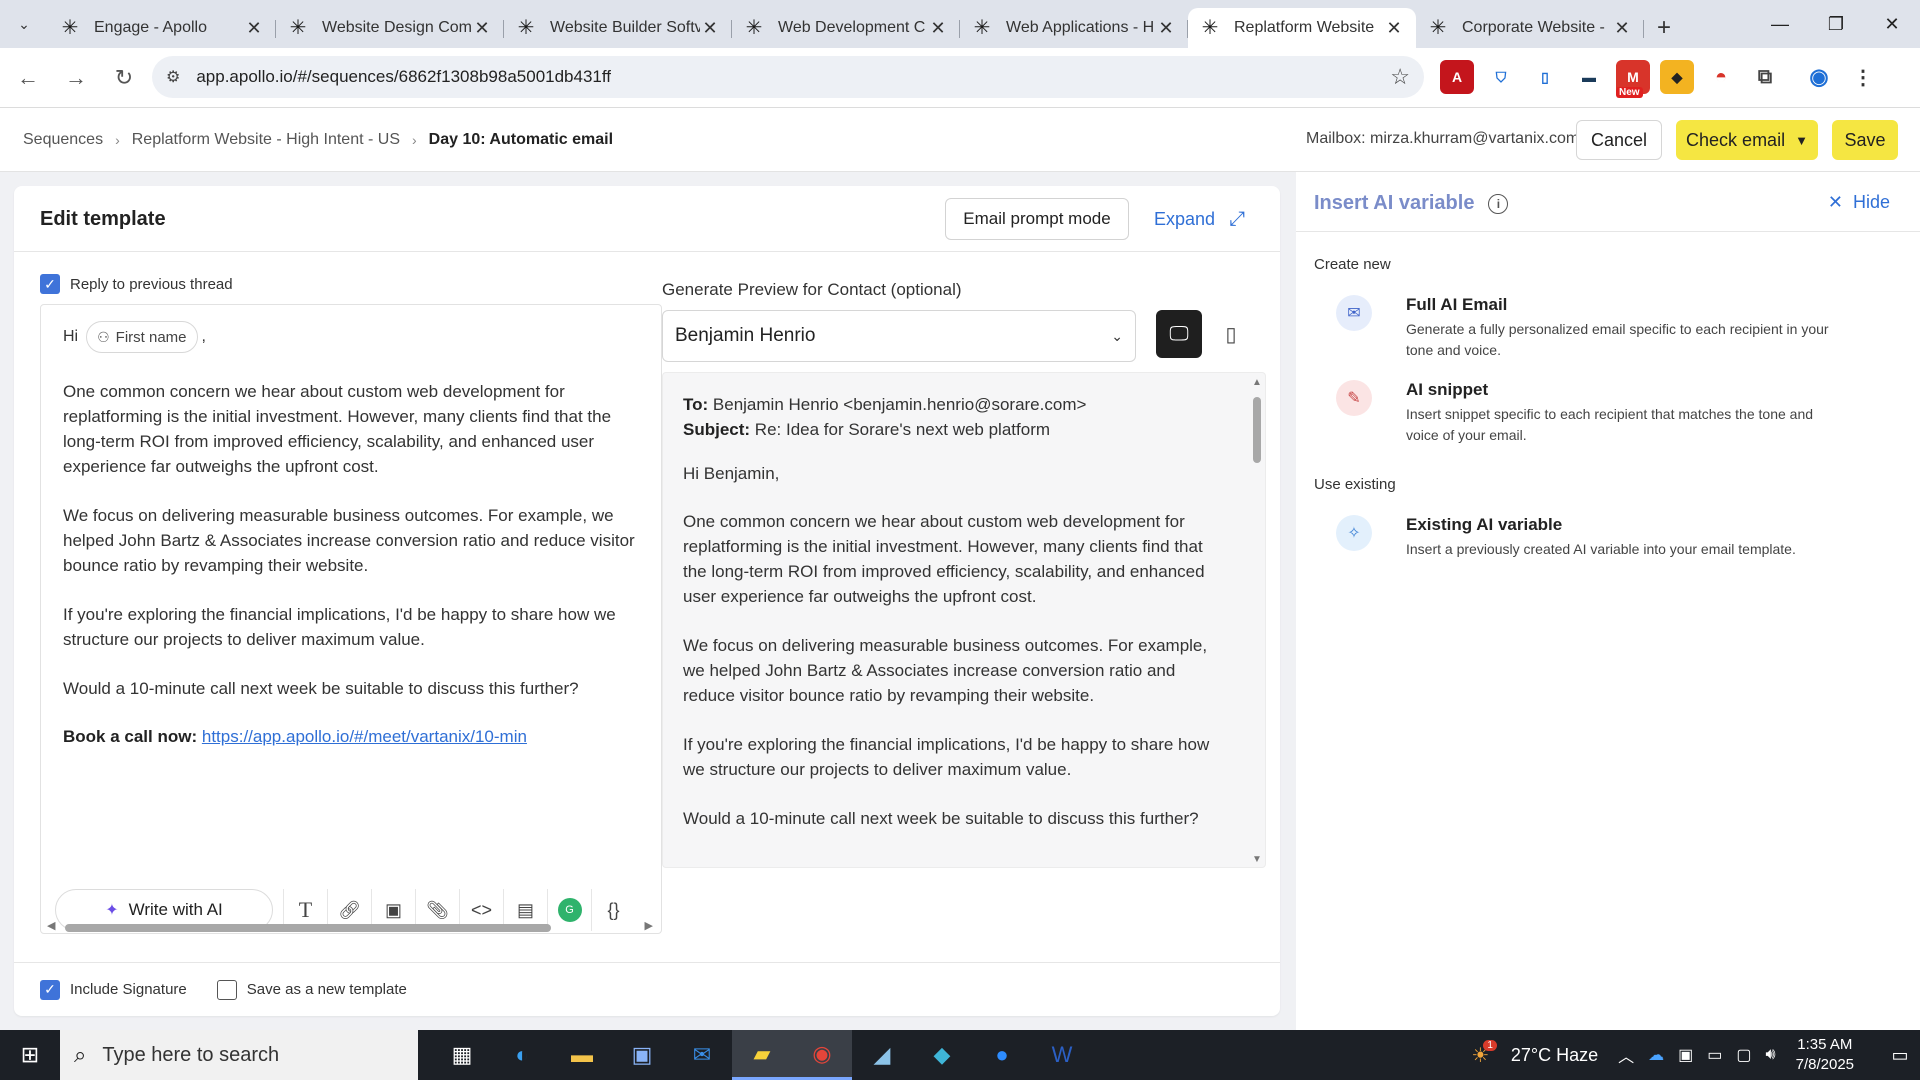 Image resolution: width=1920 pixels, height=1080 pixels. I want to click on site-info-icon: ⚙, so click(173, 77).